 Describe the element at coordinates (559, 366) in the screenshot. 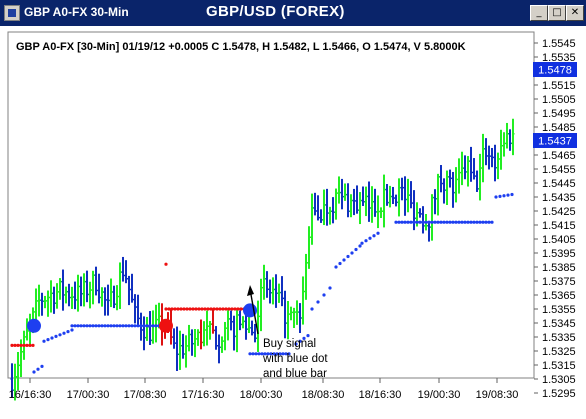

I see `y-tick-label: 1.5315` at that location.